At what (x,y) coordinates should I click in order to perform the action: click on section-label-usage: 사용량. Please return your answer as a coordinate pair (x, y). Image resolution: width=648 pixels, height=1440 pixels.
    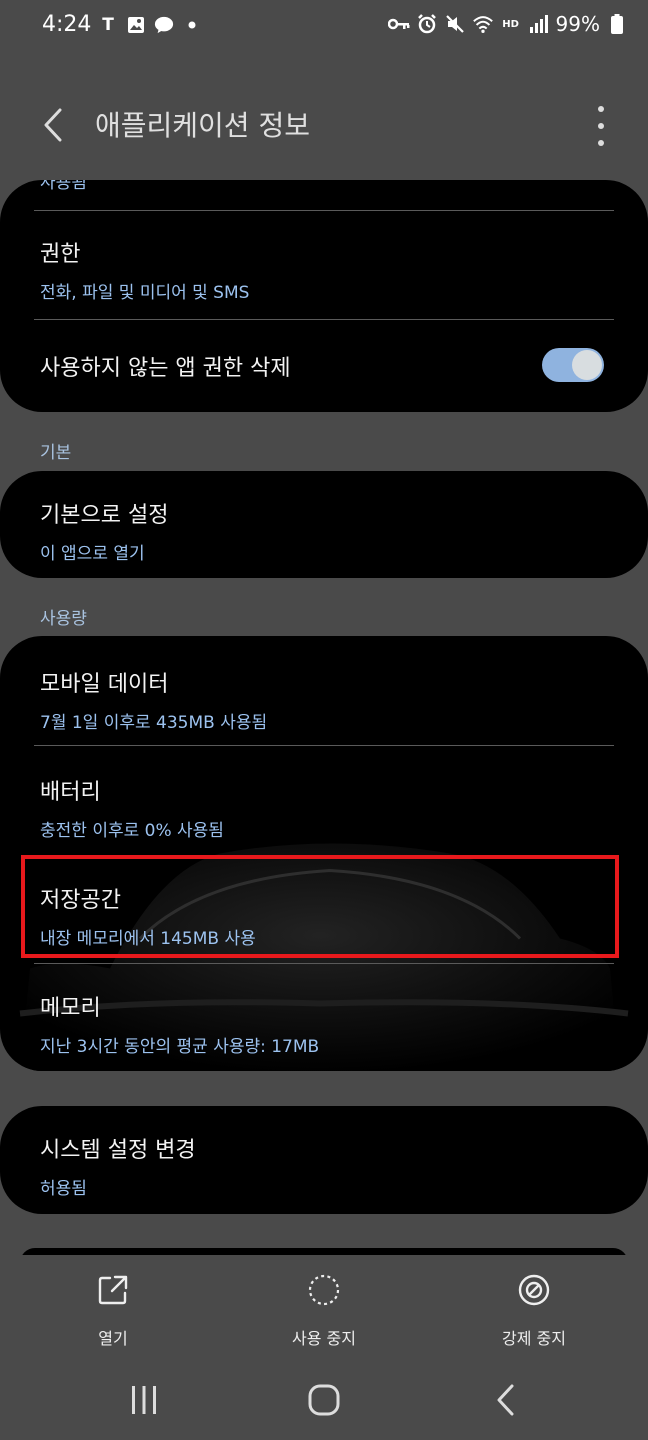
    Looking at the image, I should click on (63, 619).